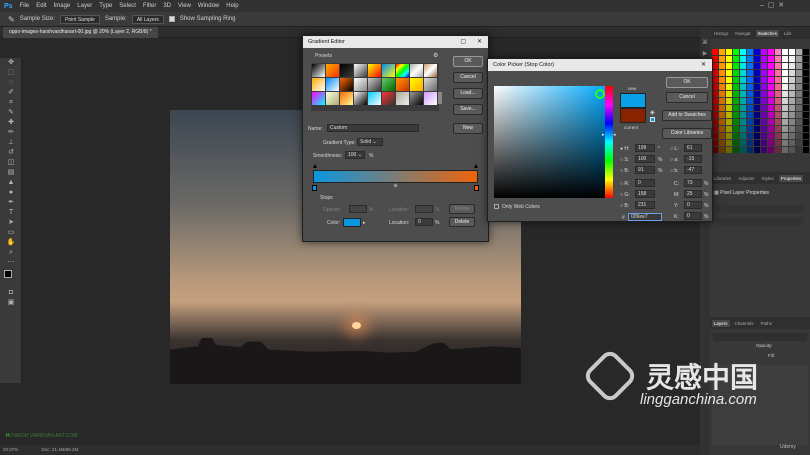 This screenshot has height=455, width=810. I want to click on presets-grid, so click(375, 87).